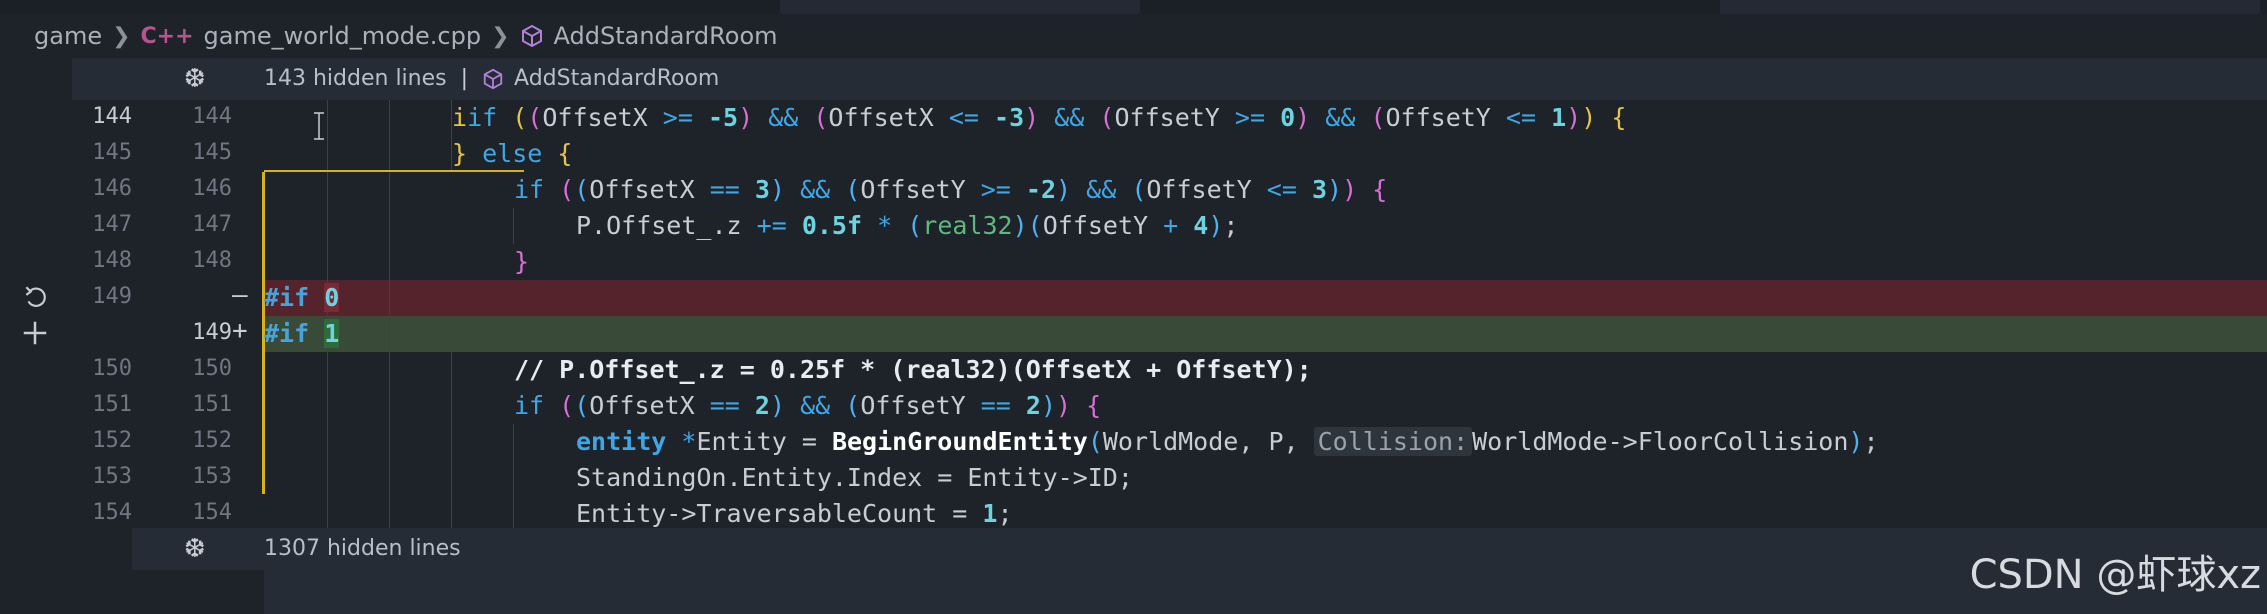 The width and height of the screenshot is (2267, 614). I want to click on hidden-lines-count: 1307 hidden lines, so click(362, 548).